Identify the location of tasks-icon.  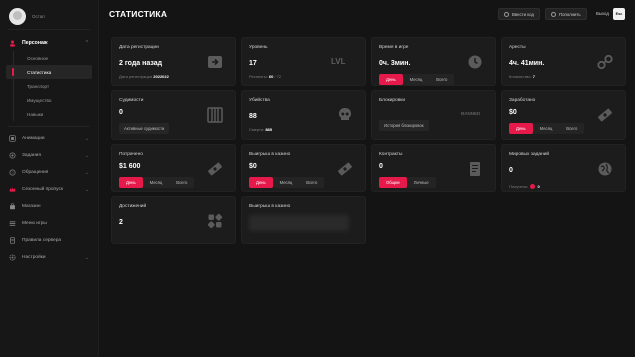
(12, 155).